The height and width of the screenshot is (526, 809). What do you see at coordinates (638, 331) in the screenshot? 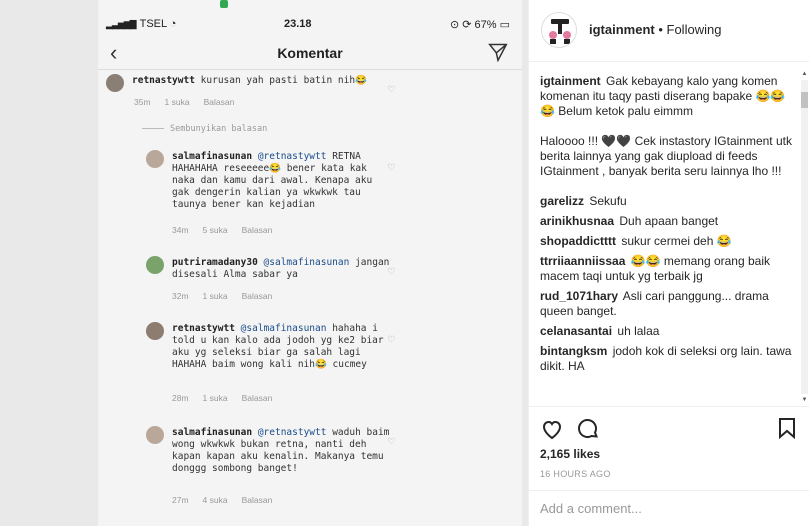
I see `comment-text: uh lalaa` at bounding box center [638, 331].